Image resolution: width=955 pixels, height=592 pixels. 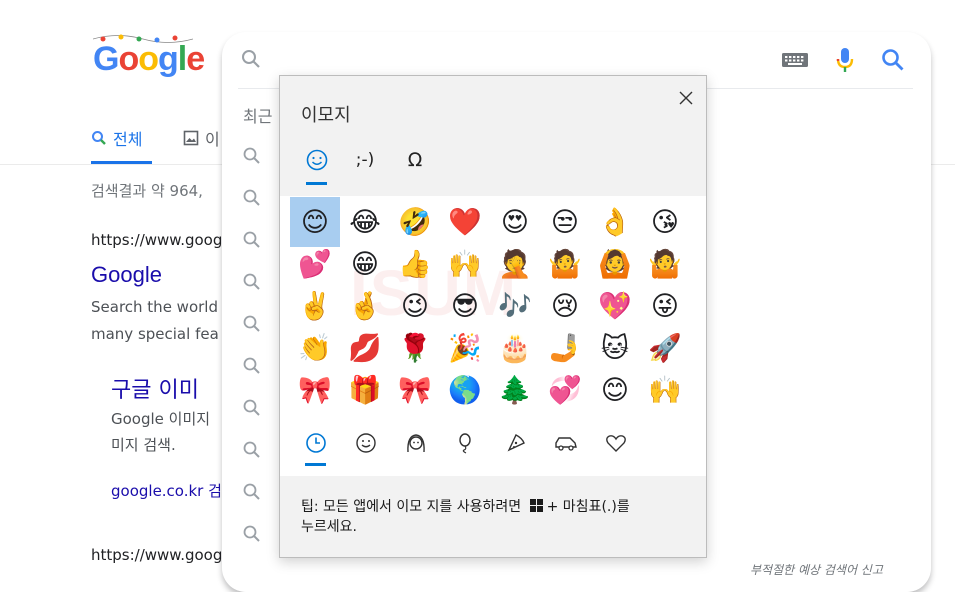 What do you see at coordinates (166, 490) in the screenshot?
I see `sitelink-url: google.co.kr 검` at bounding box center [166, 490].